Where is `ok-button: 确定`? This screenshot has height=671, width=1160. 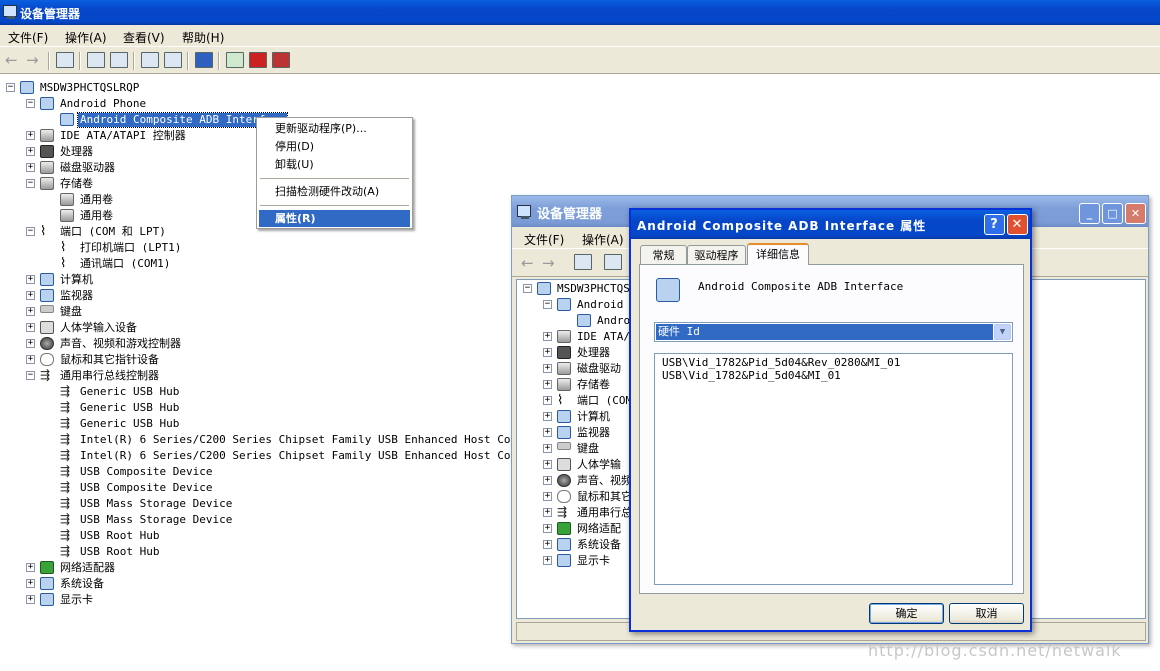
ok-button: 确定 is located at coordinates (906, 613).